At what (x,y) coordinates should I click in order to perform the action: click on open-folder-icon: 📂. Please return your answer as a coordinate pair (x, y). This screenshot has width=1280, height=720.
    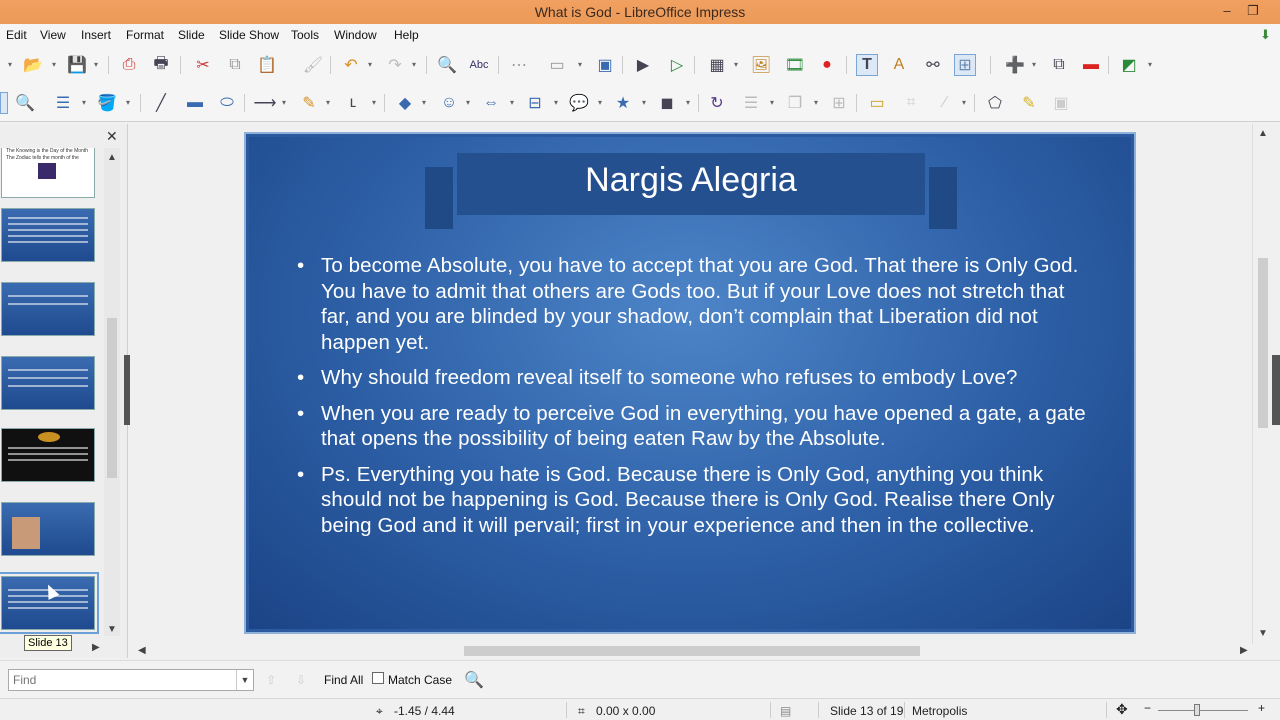
    Looking at the image, I should click on (33, 65).